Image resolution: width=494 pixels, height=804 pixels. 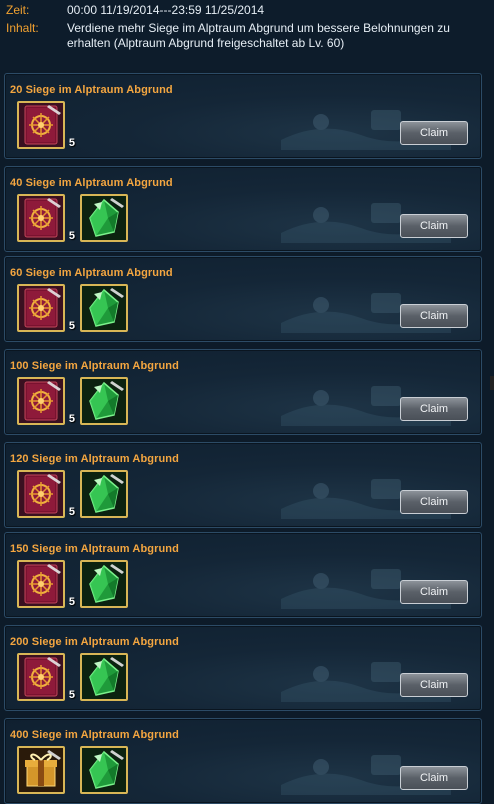 I want to click on reward-title: 200 Siege im Alptraum Abgrund, so click(x=94, y=642).